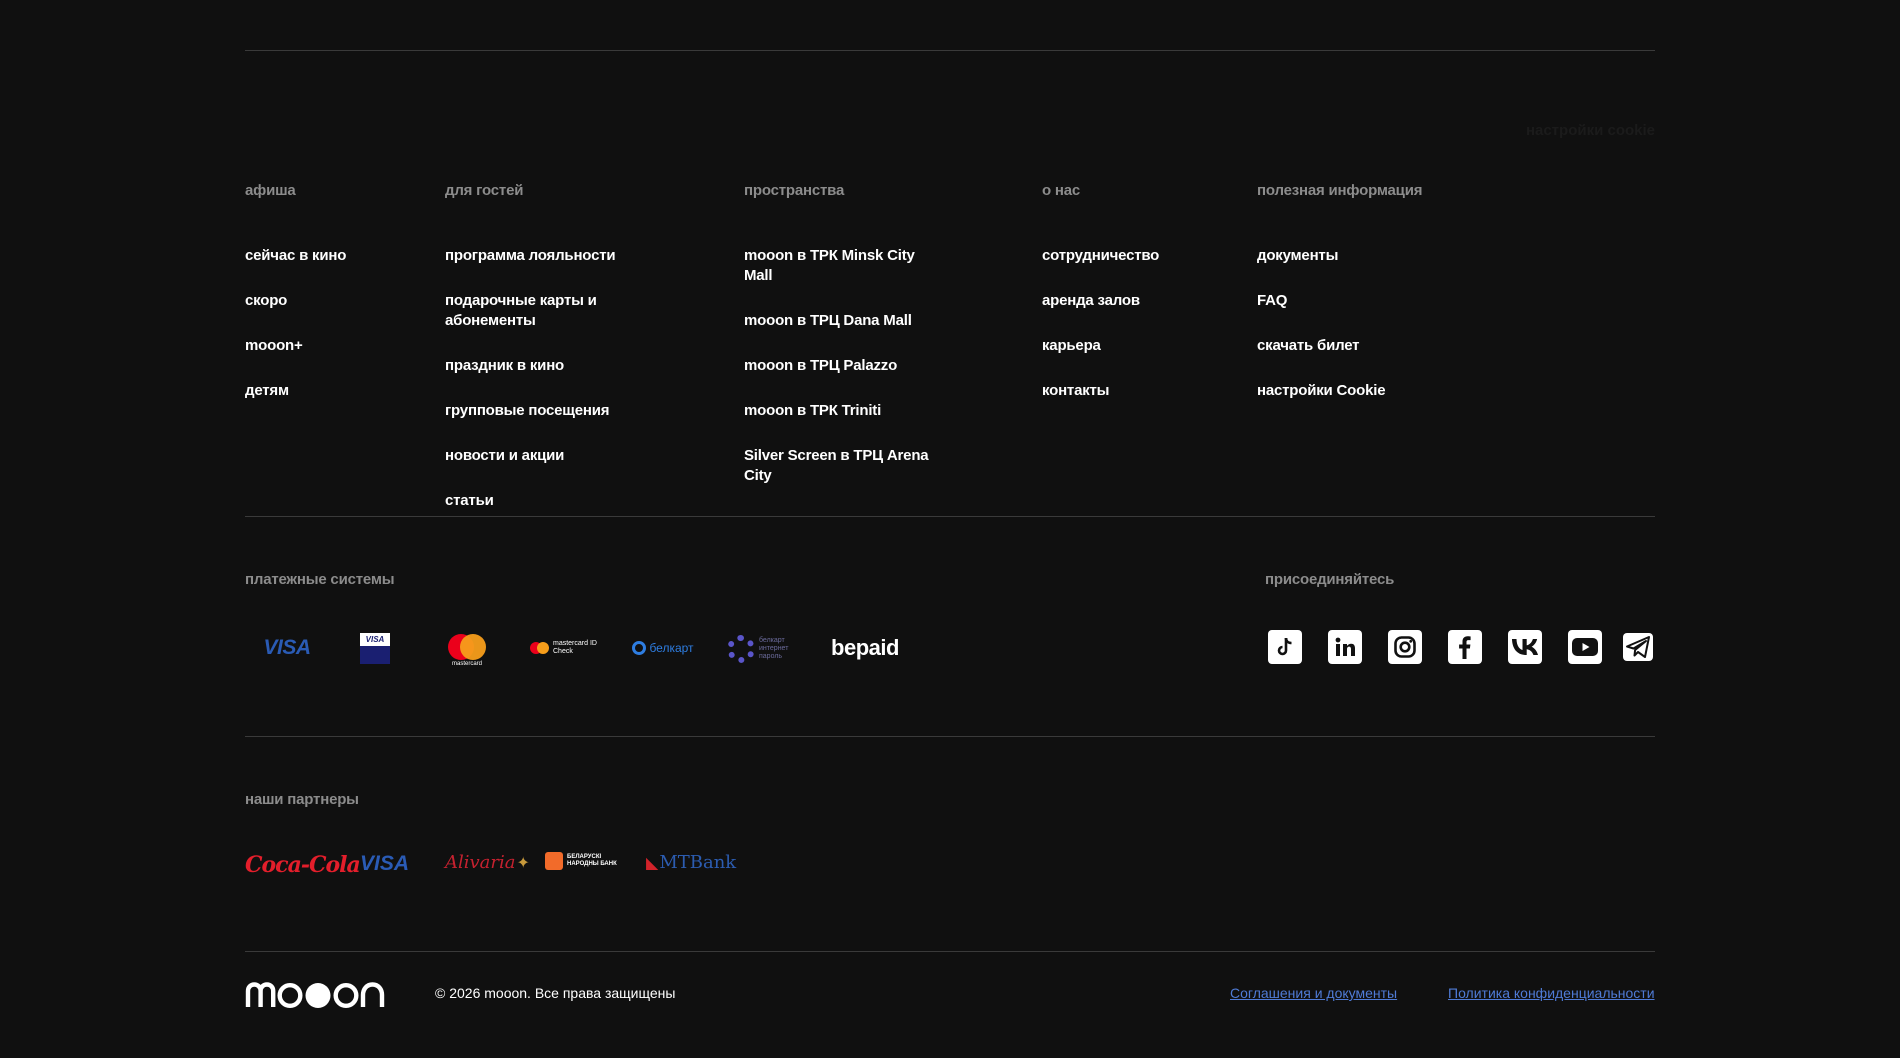 Image resolution: width=1900 pixels, height=1058 pixels. I want to click on link-mooon-plus: mooon+, so click(295, 346).